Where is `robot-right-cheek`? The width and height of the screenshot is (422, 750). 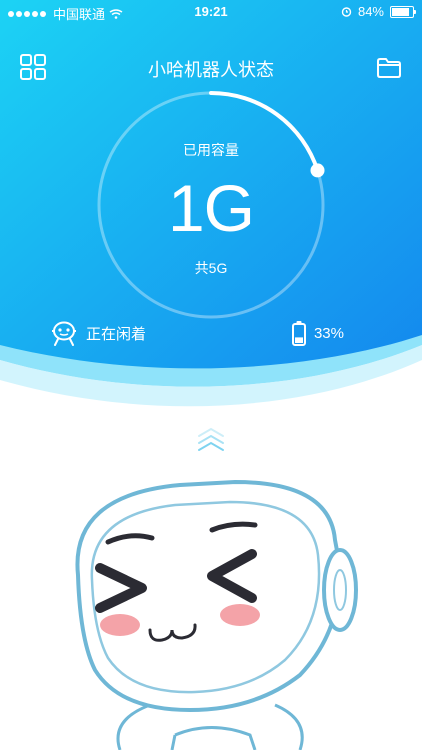 robot-right-cheek is located at coordinates (240, 615).